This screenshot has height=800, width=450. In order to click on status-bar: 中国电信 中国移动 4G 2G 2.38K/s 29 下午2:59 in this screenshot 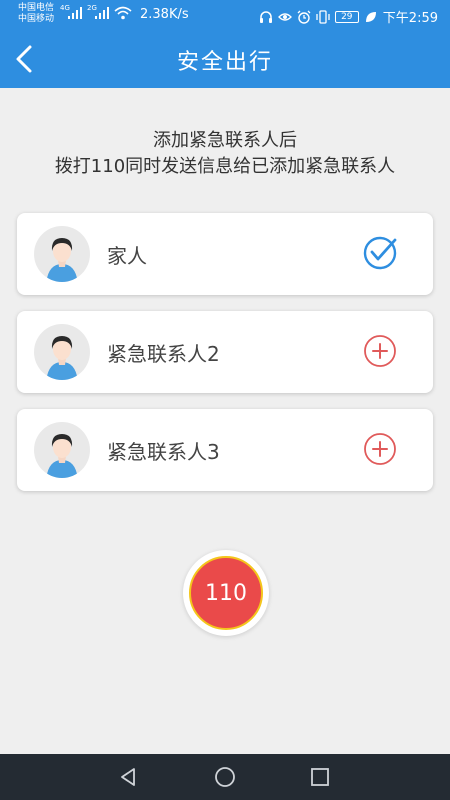, I will do `click(225, 15)`.